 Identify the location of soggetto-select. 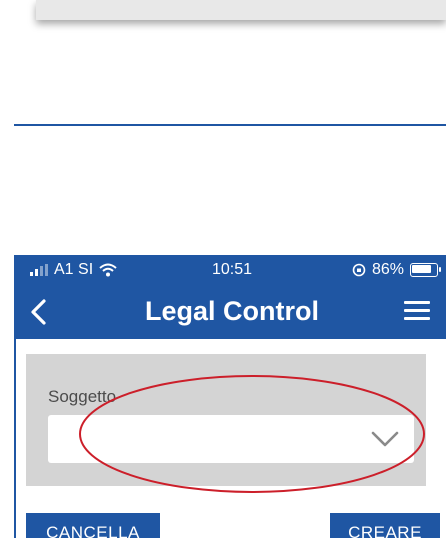
(231, 439).